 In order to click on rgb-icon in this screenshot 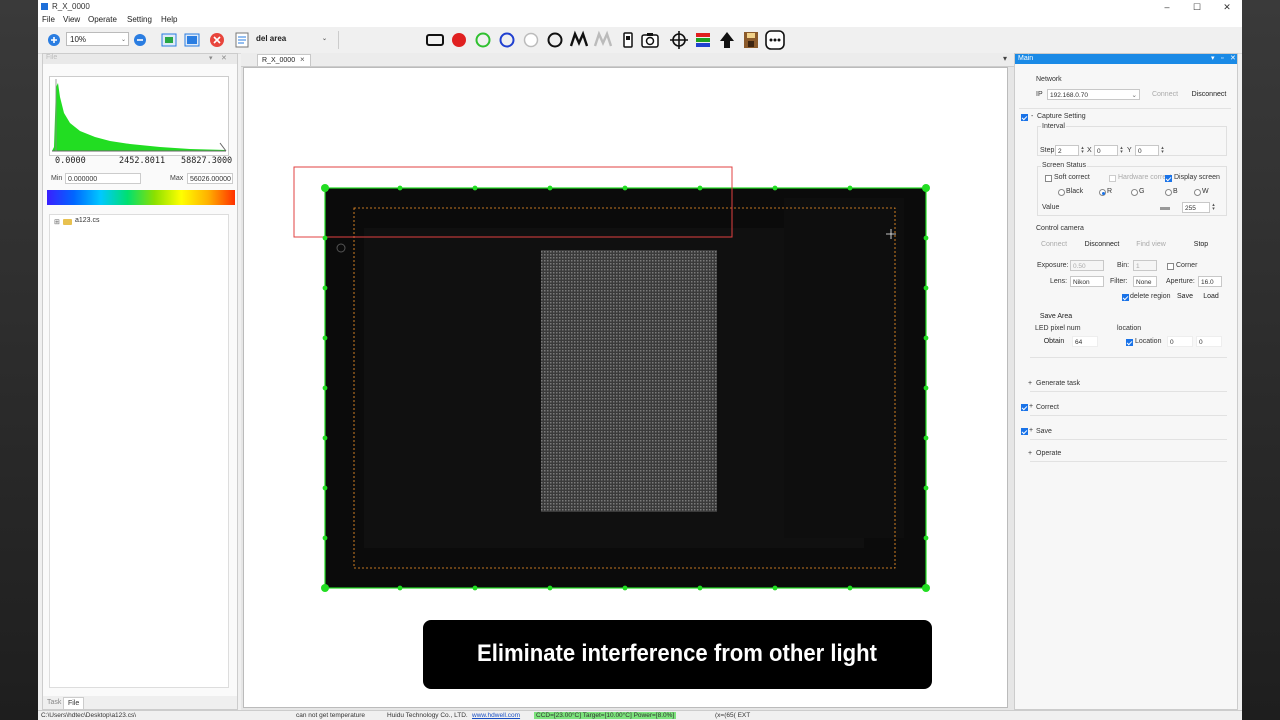, I will do `click(703, 40)`.